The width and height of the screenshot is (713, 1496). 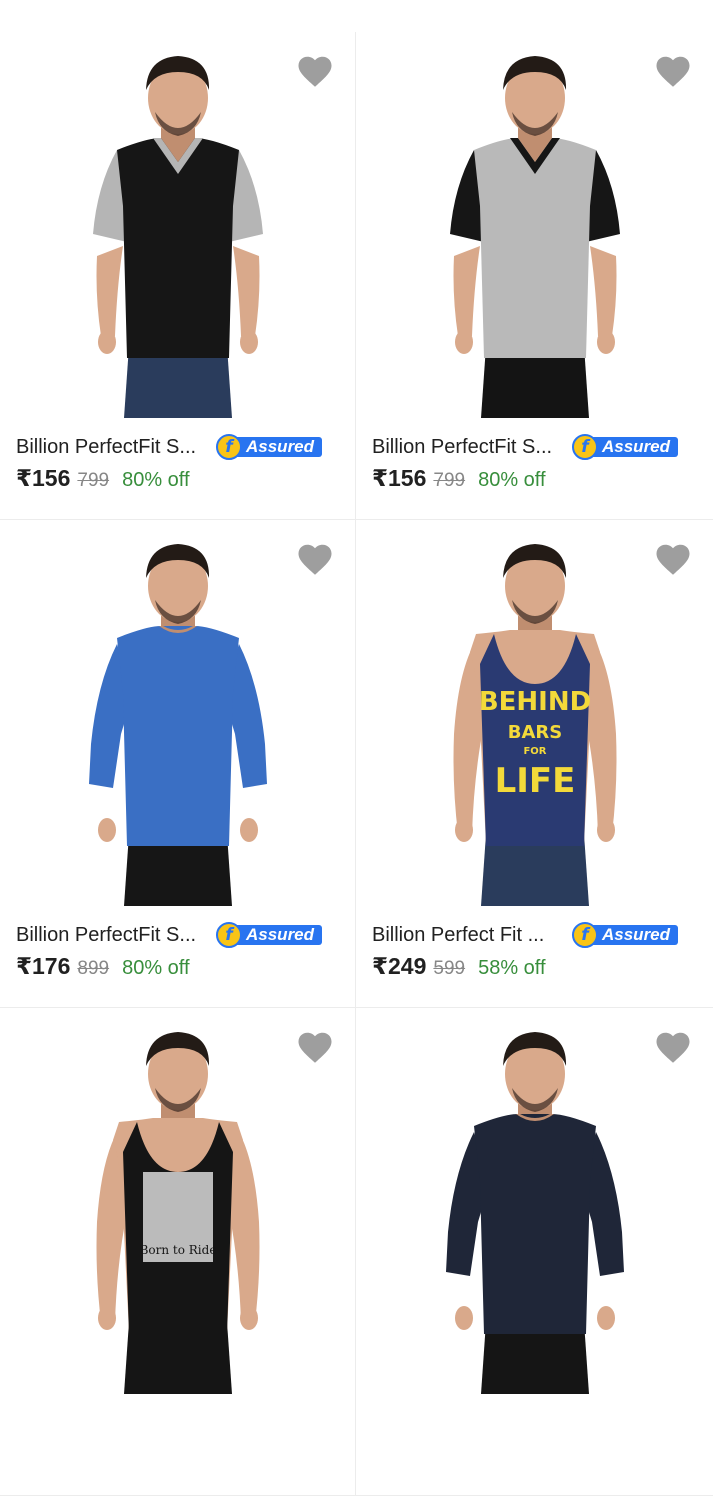 I want to click on original-price: 599, so click(x=449, y=968).